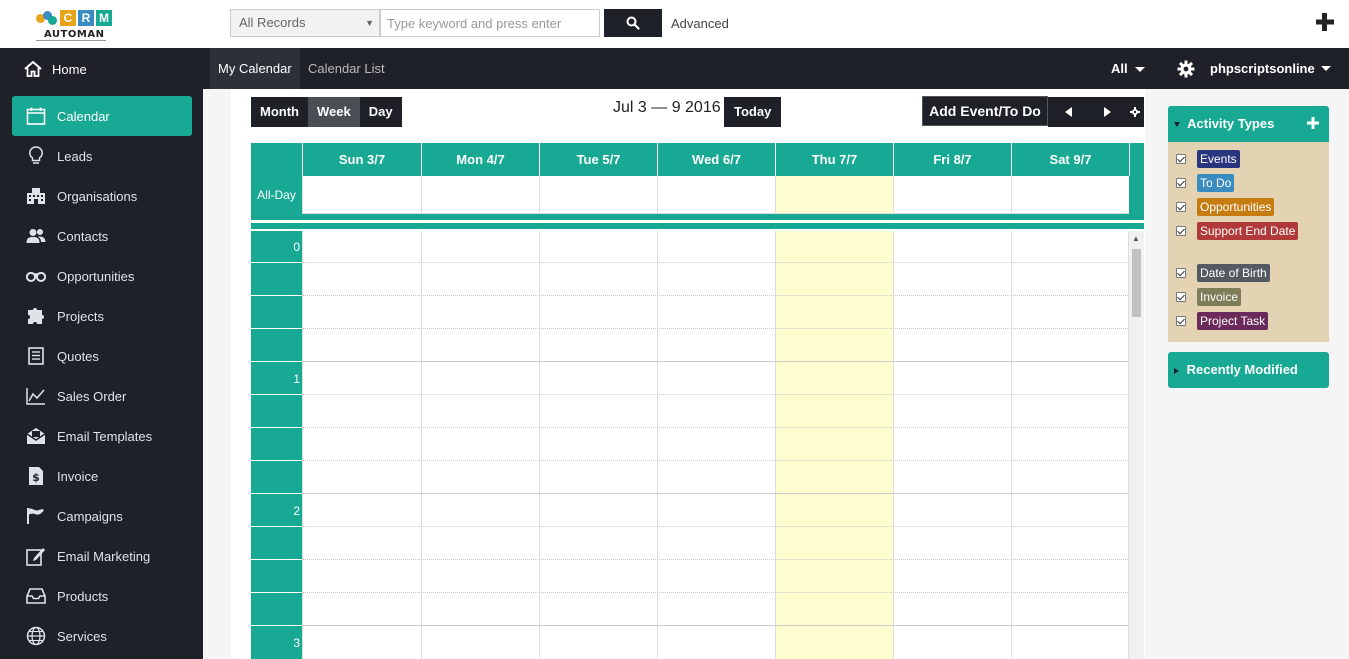  What do you see at coordinates (1205, 183) in the screenshot?
I see `activity-type-todo: To Do` at bounding box center [1205, 183].